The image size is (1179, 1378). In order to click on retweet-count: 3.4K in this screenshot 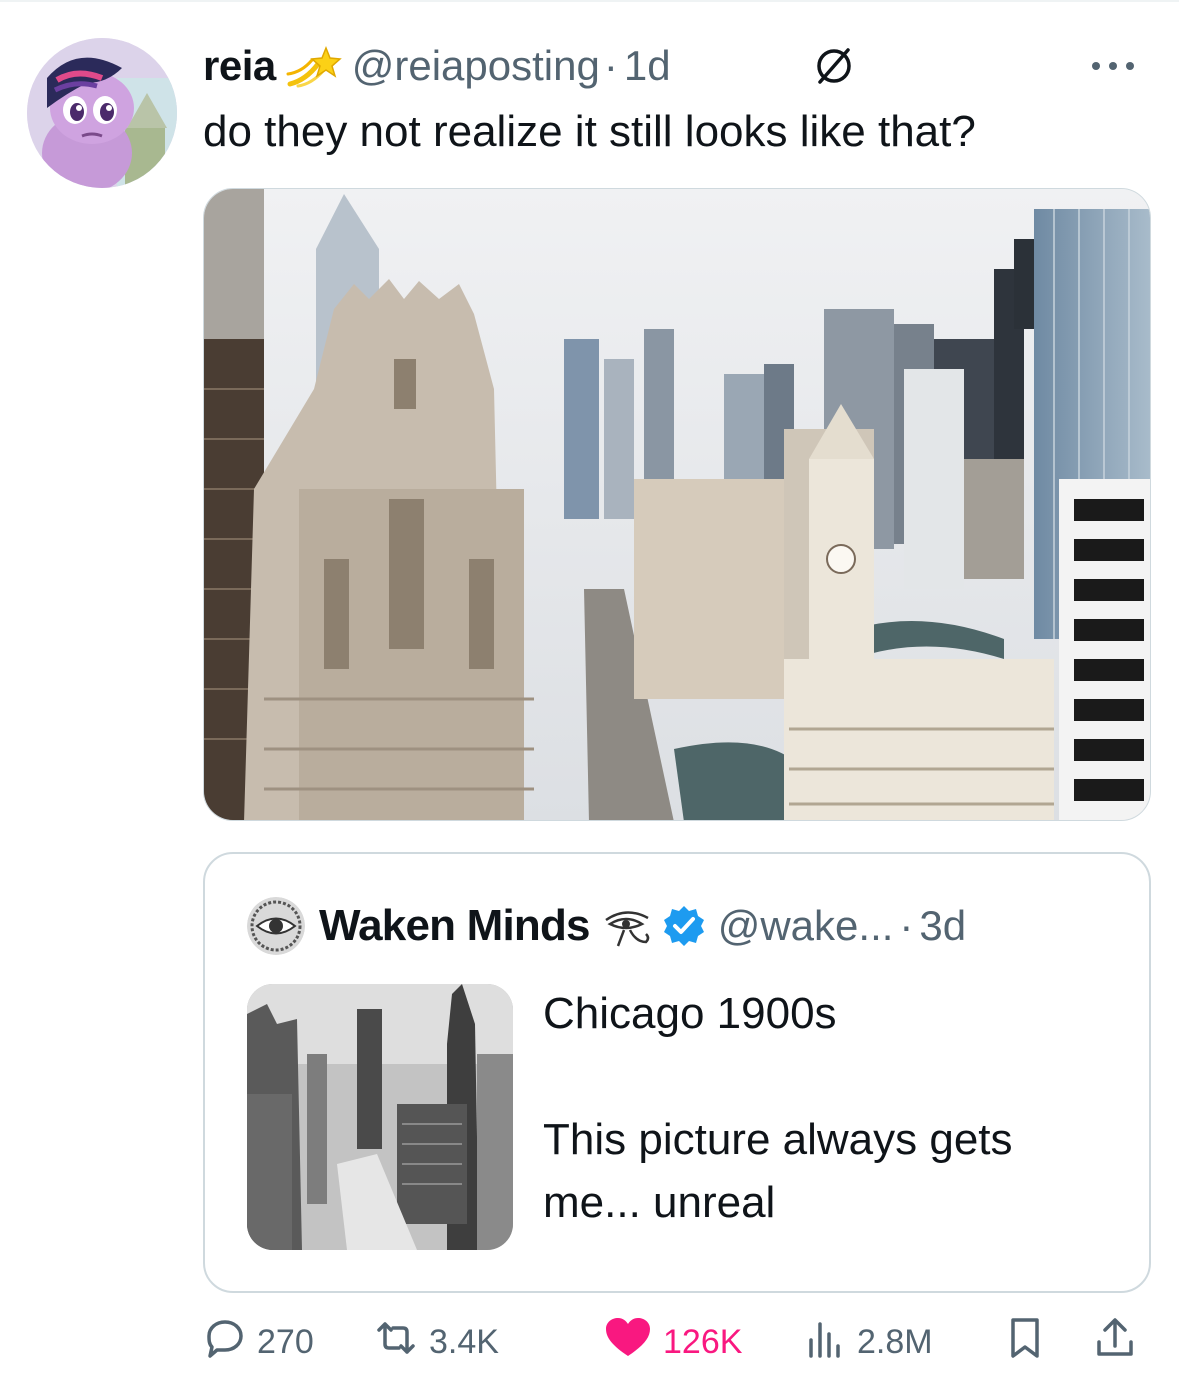, I will do `click(464, 1341)`.